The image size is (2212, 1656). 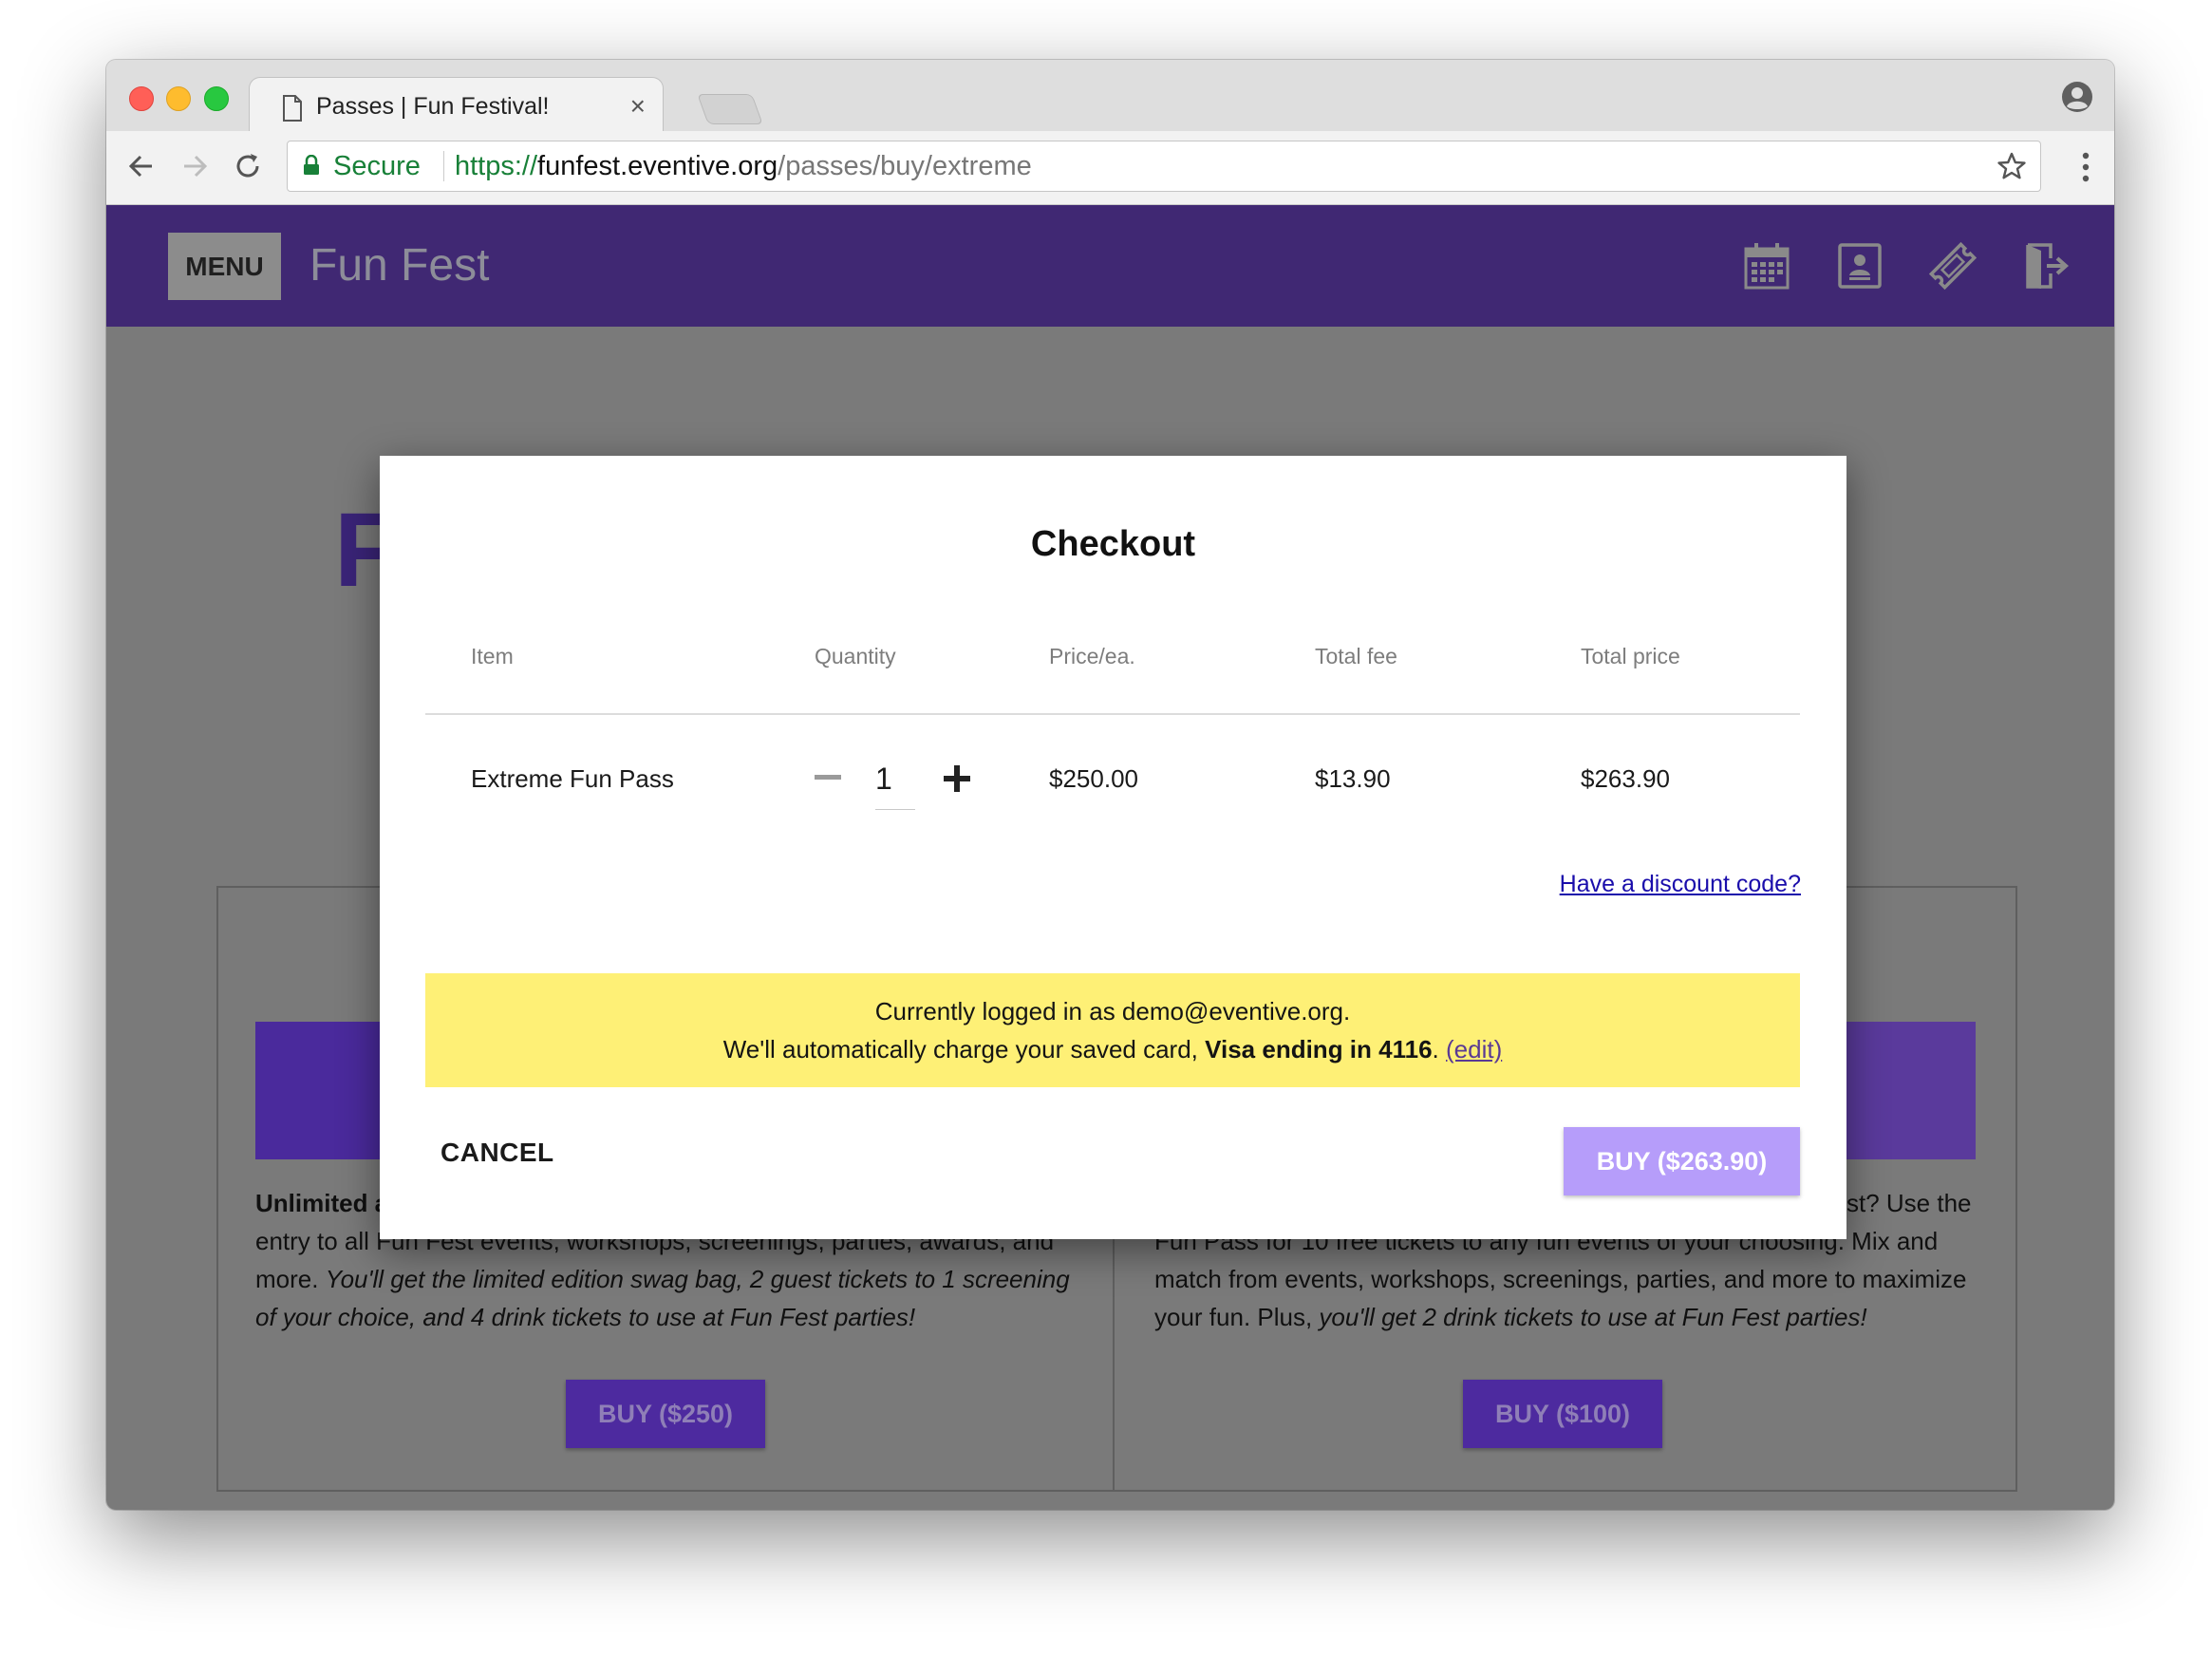 I want to click on tab-strip: Passes | Fun Festival! ×, so click(x=1110, y=96).